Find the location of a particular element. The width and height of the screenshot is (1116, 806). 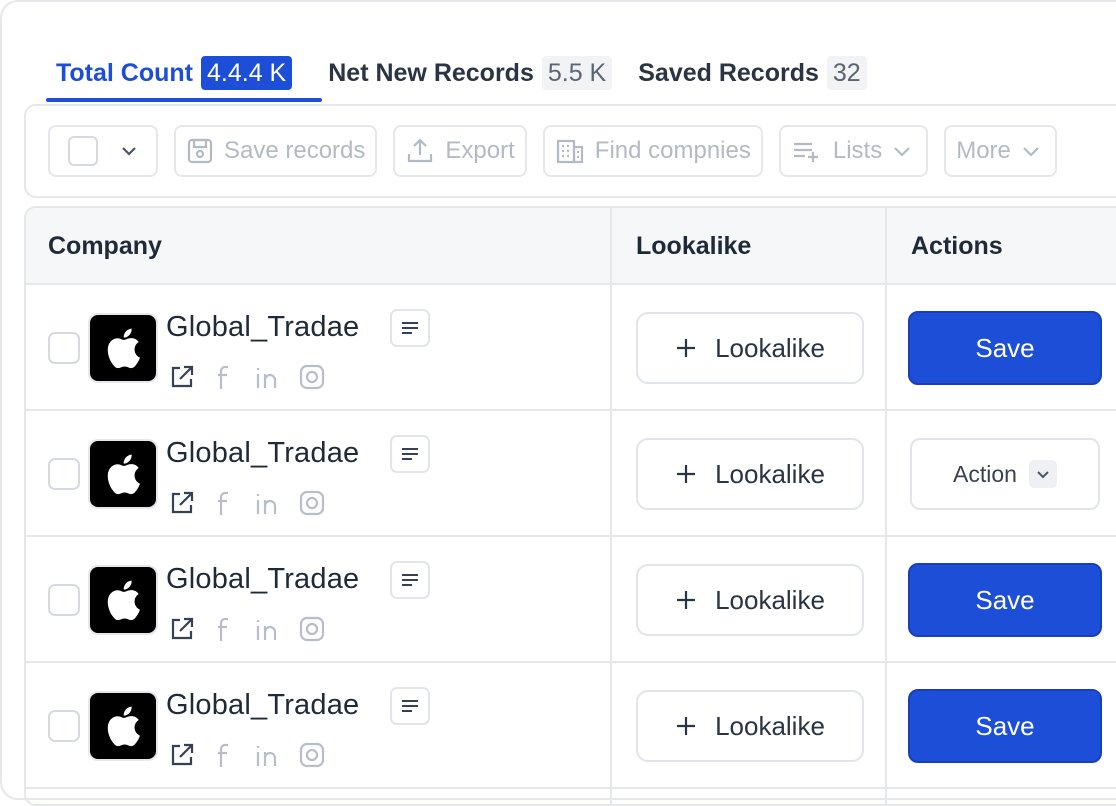

more-dropdown: More is located at coordinates (1000, 151).